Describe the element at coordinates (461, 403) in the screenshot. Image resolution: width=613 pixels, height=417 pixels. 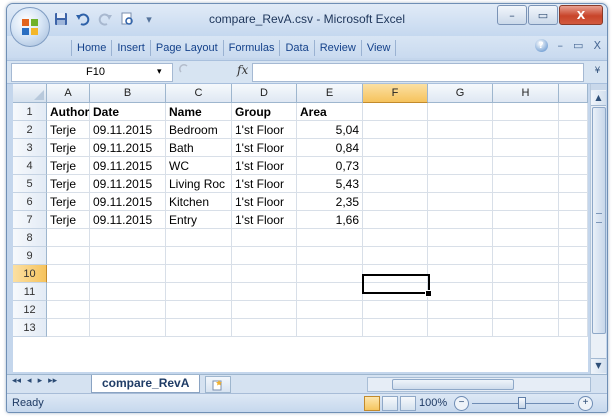
I see `zoom-out-button: −` at that location.